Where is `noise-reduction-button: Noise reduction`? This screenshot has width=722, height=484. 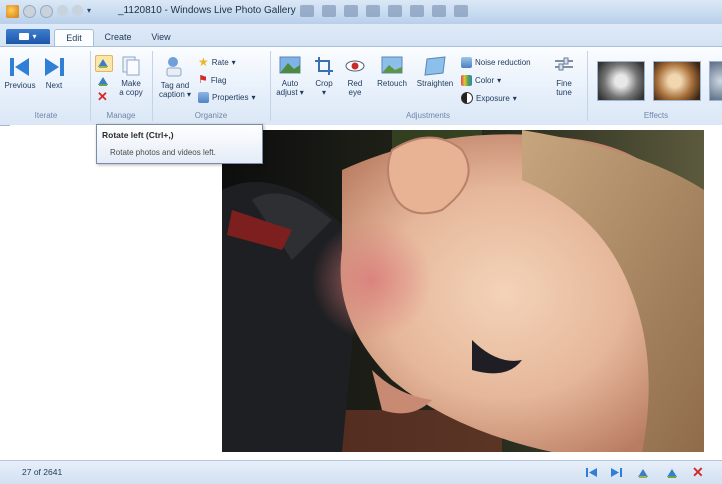
noise-reduction-button: Noise reduction is located at coordinates (496, 62).